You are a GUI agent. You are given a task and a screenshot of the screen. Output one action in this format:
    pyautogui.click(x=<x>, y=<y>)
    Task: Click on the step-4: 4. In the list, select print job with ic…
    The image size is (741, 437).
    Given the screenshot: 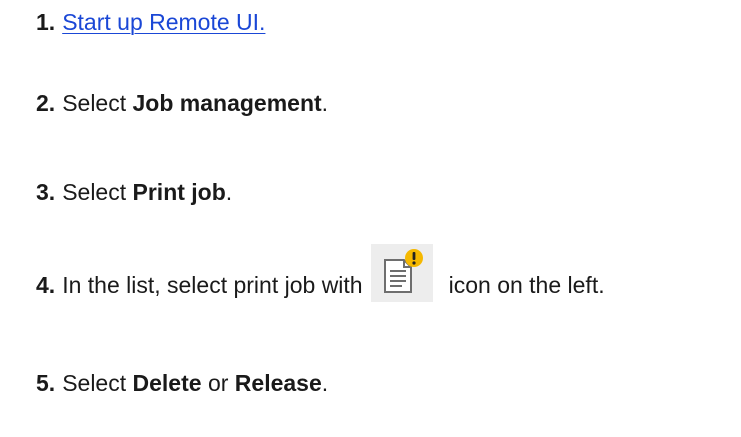 What is the action you would take?
    pyautogui.click(x=320, y=279)
    